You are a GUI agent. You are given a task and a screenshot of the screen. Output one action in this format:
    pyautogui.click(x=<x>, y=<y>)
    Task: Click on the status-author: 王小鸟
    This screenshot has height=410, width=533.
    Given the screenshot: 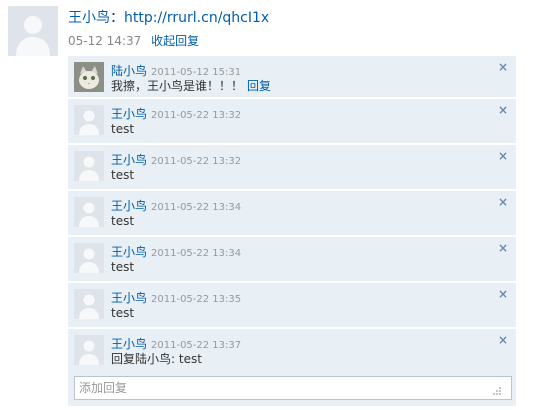 What is the action you would take?
    pyautogui.click(x=89, y=18)
    